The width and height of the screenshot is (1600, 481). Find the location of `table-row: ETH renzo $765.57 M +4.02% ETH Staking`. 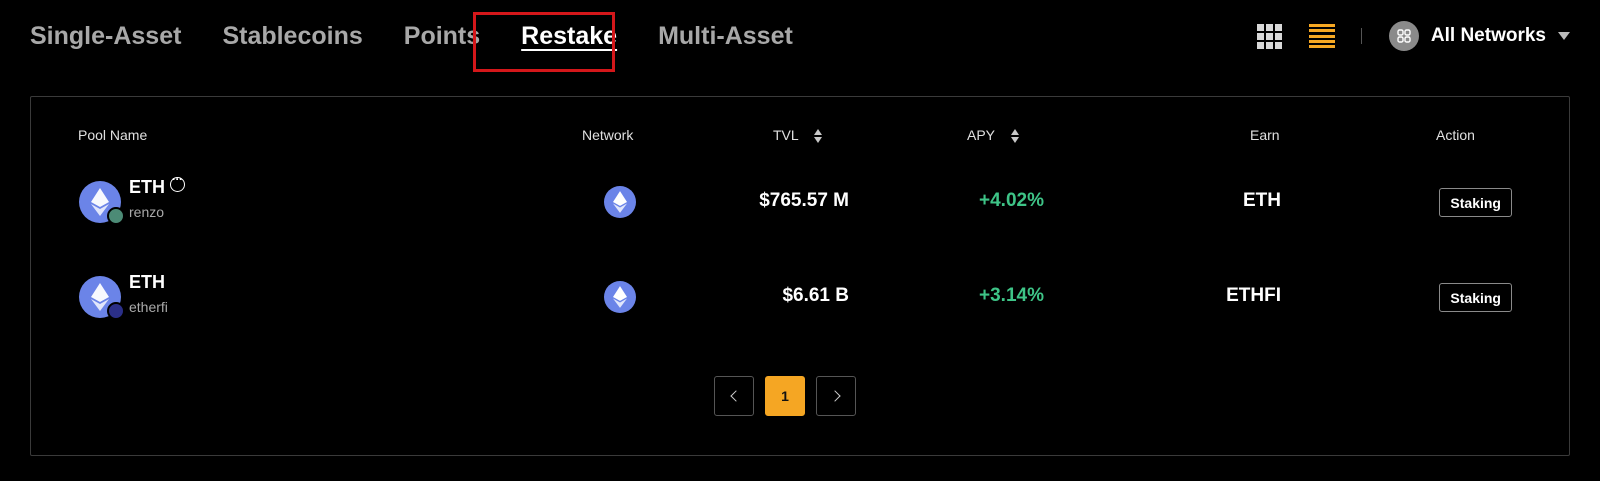

table-row: ETH renzo $765.57 M +4.02% ETH Staking is located at coordinates (800, 202).